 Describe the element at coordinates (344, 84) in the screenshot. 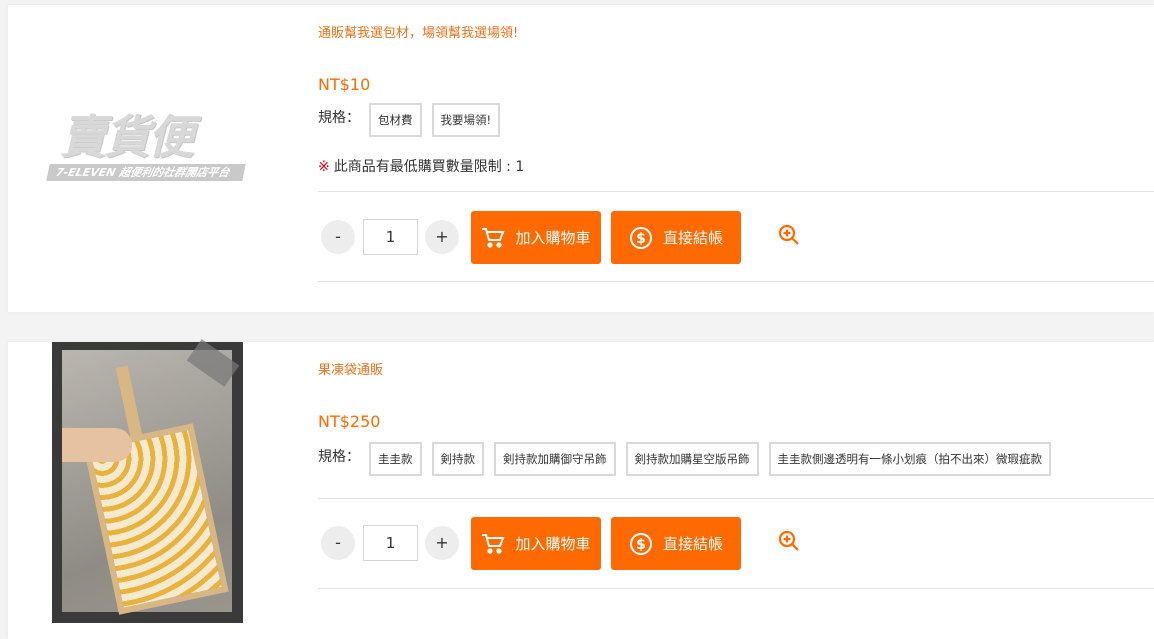

I see `product-price: NT$10` at that location.